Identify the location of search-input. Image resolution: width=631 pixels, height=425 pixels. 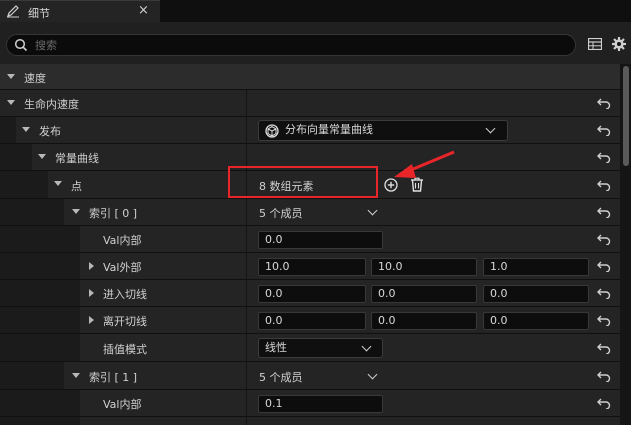
(295, 45).